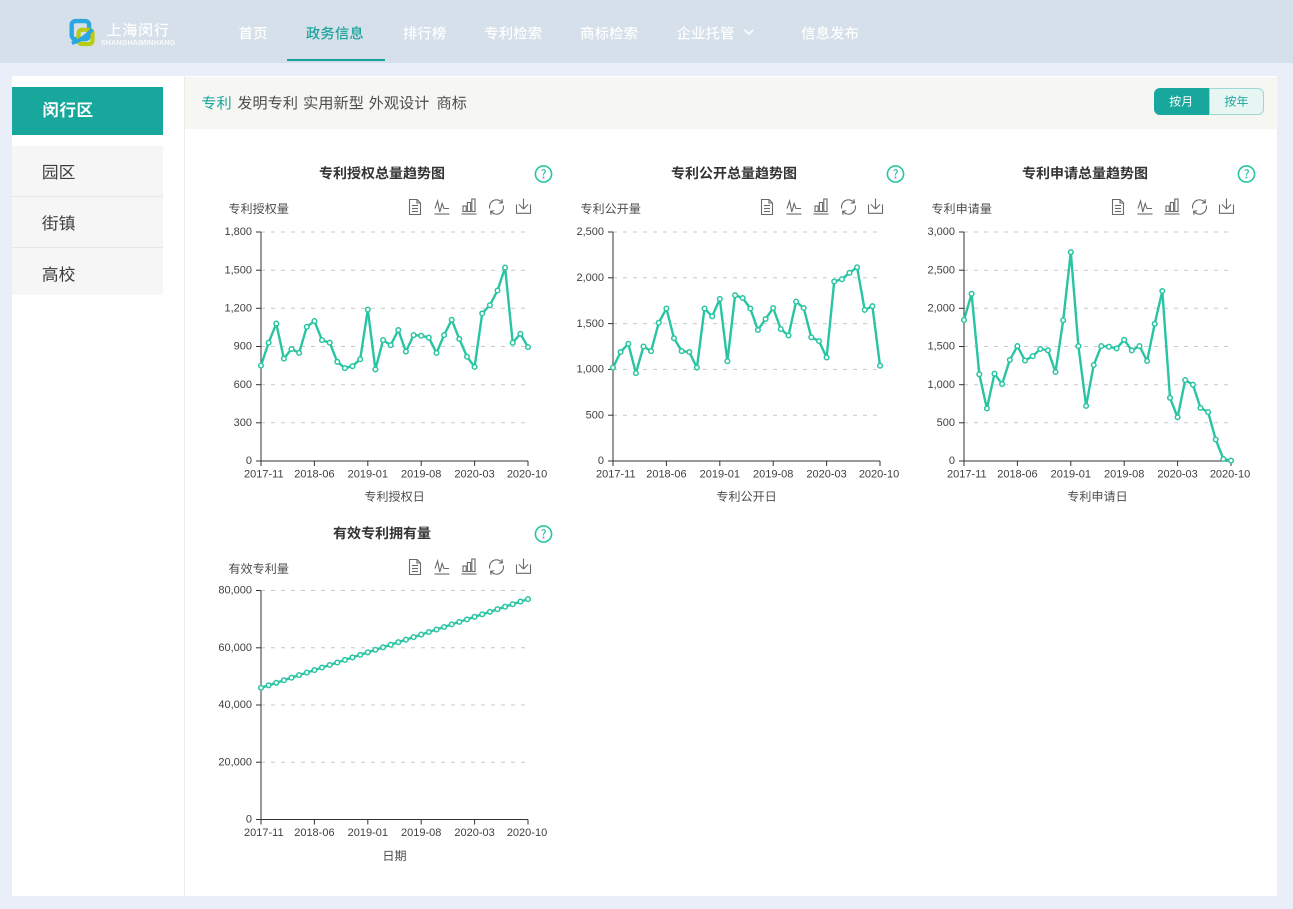 The image size is (1293, 909). Describe the element at coordinates (941, 232) in the screenshot. I see `svg-text: 3,000` at that location.